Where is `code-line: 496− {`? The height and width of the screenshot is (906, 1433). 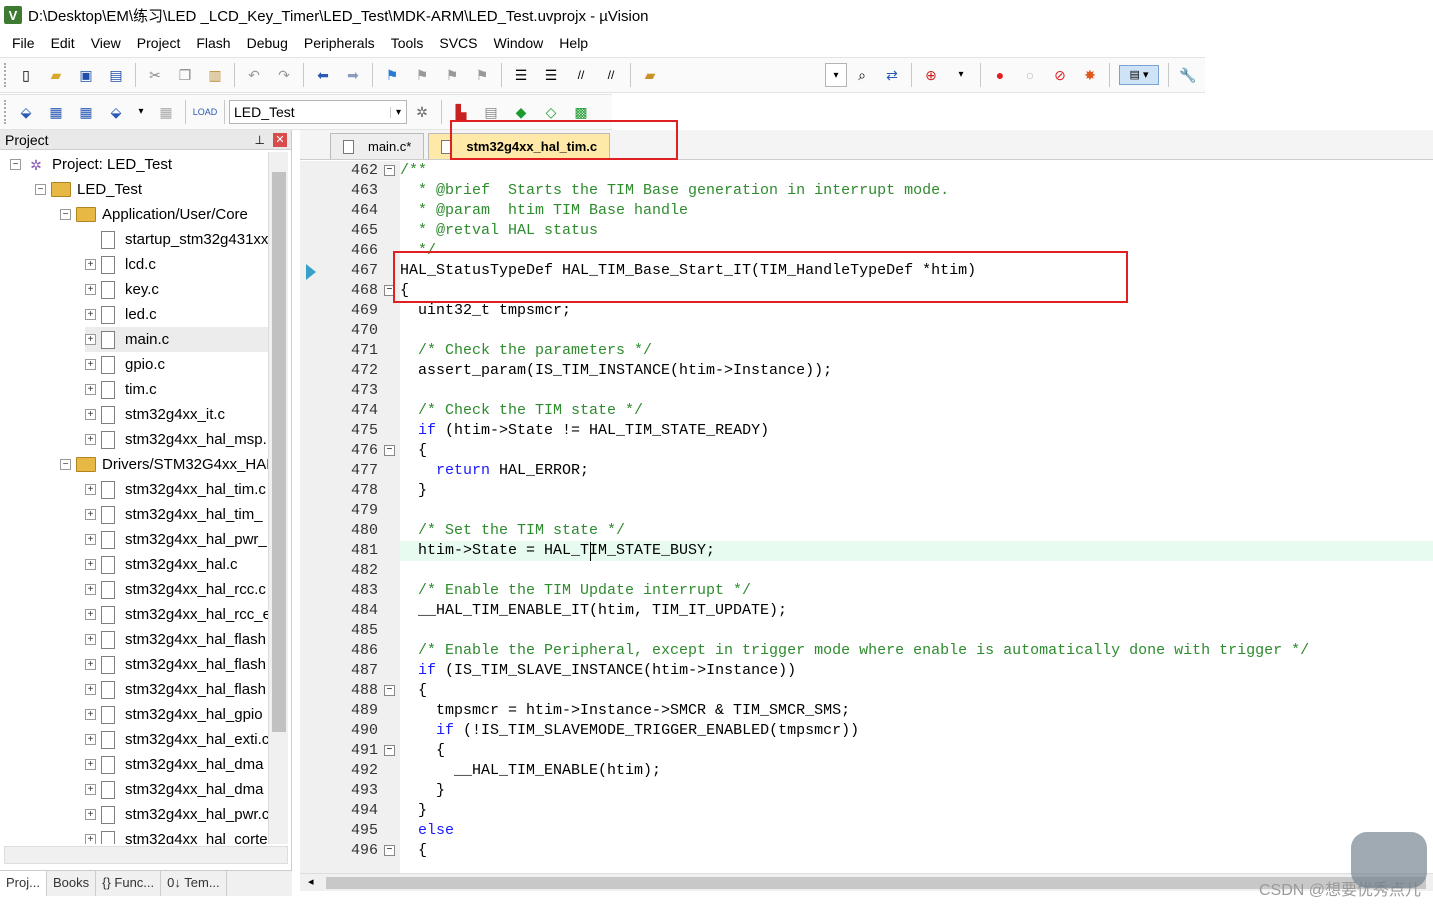
code-line: 496− { is located at coordinates (866, 851).